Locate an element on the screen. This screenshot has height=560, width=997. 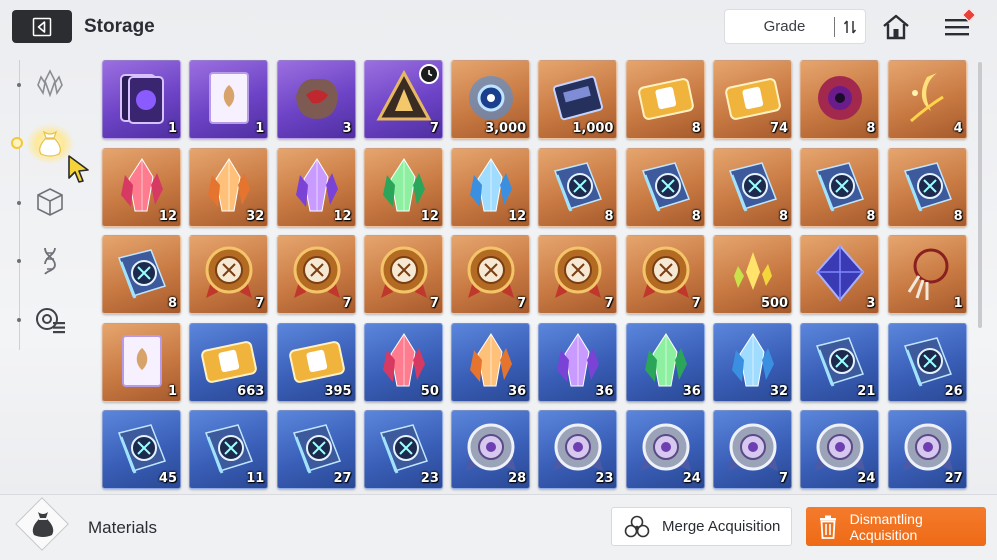
item-slot: 26 is located at coordinates (927, 362).